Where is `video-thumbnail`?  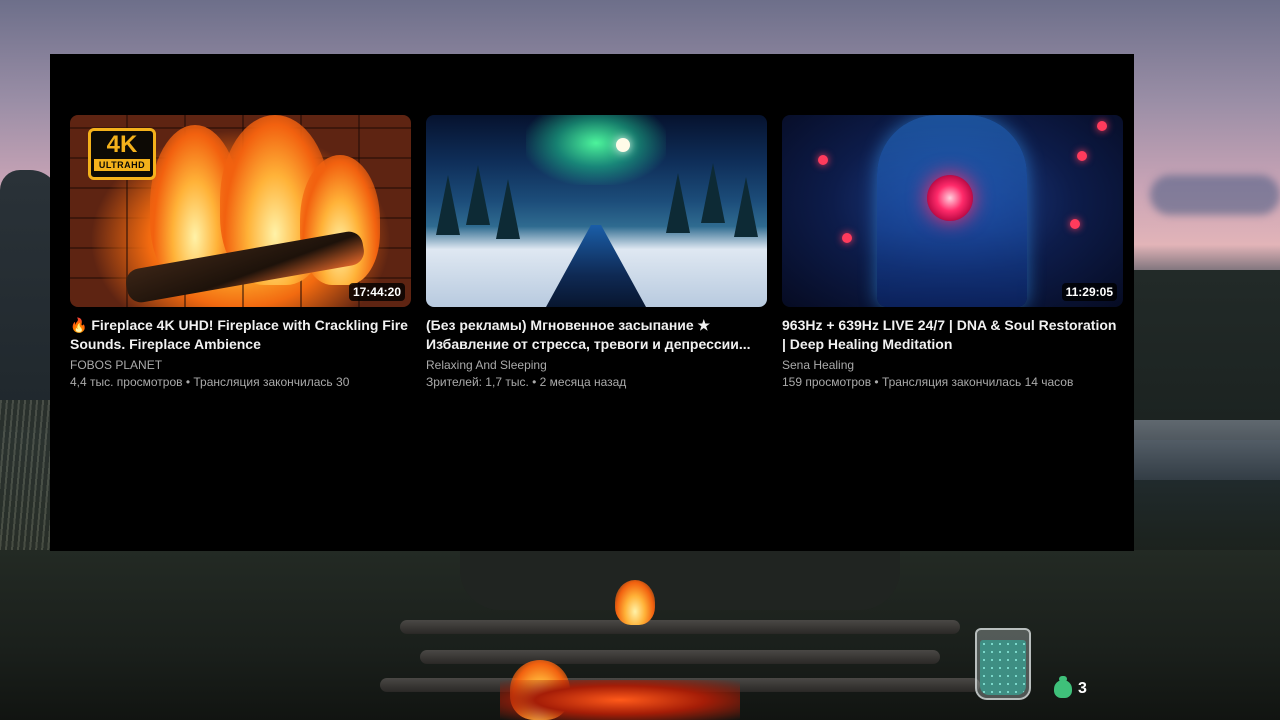 video-thumbnail is located at coordinates (596, 211).